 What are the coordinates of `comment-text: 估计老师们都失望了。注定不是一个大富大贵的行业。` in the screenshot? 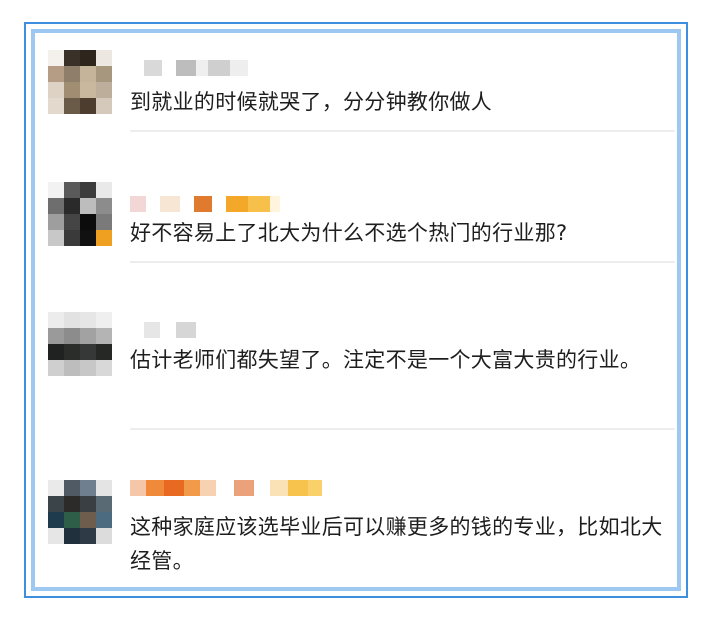 It's located at (386, 360).